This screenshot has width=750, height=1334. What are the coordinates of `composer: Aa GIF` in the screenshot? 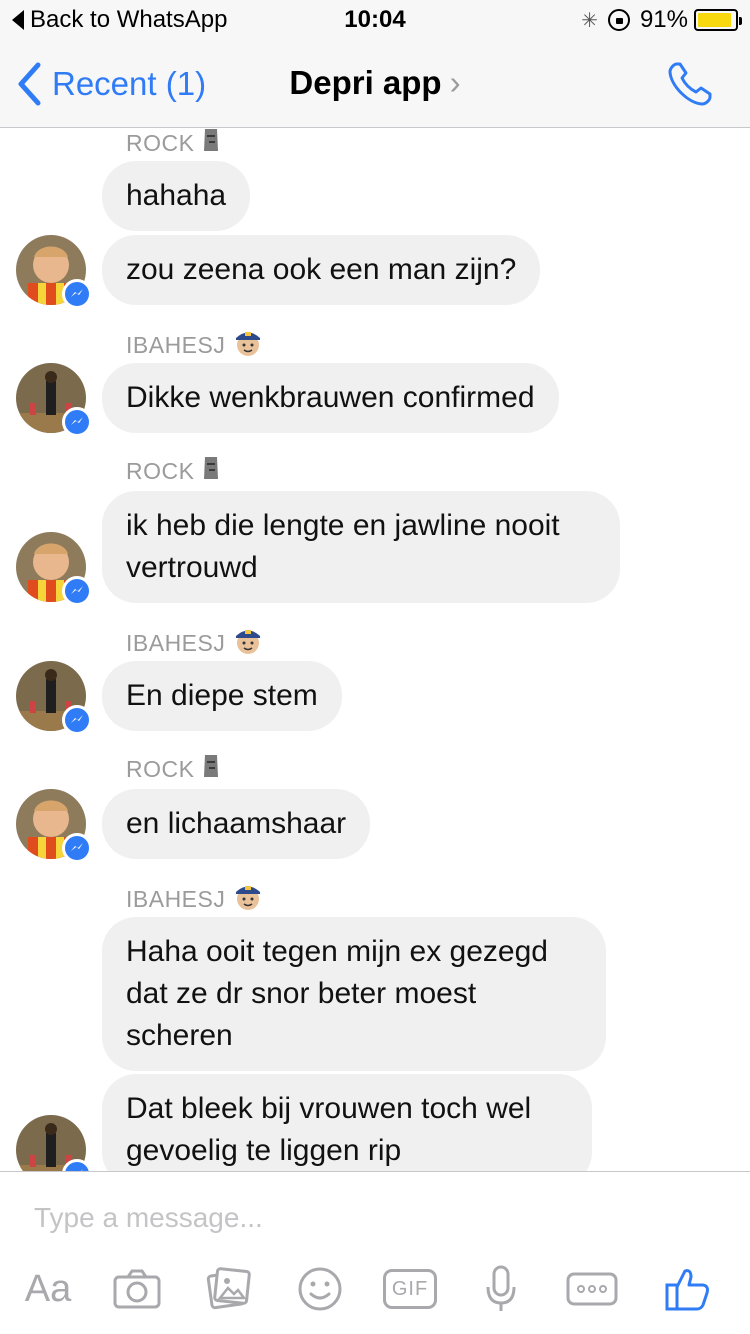 It's located at (375, 1252).